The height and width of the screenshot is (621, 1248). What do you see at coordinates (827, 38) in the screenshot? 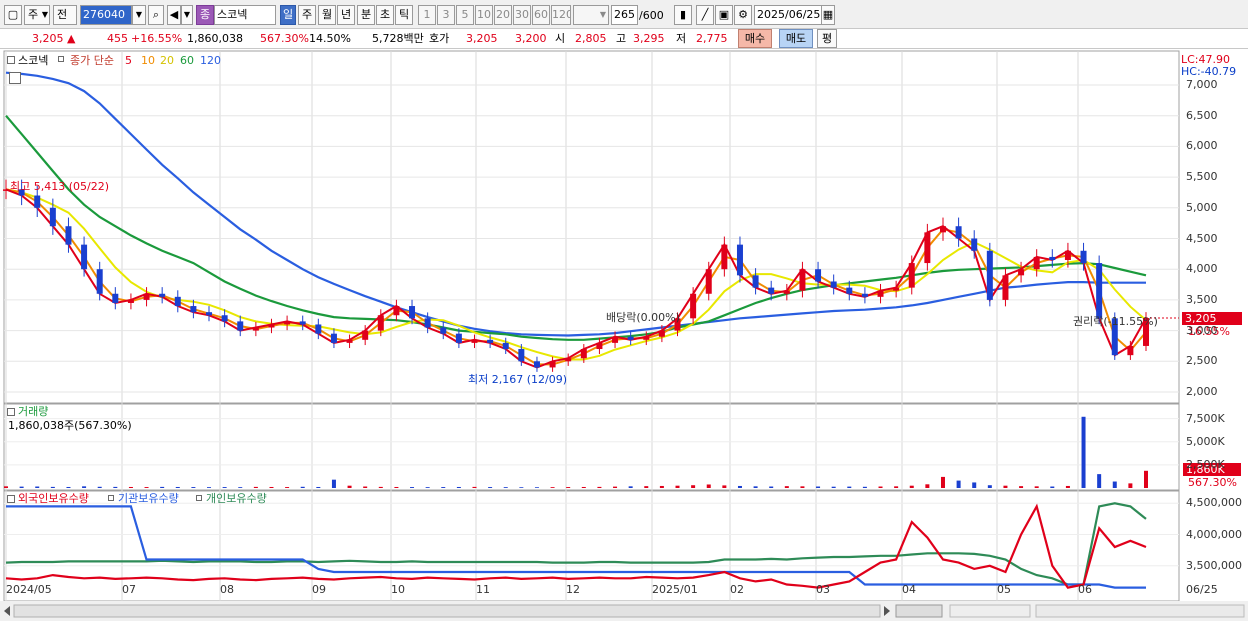
I see `eval-button: 평` at bounding box center [827, 38].